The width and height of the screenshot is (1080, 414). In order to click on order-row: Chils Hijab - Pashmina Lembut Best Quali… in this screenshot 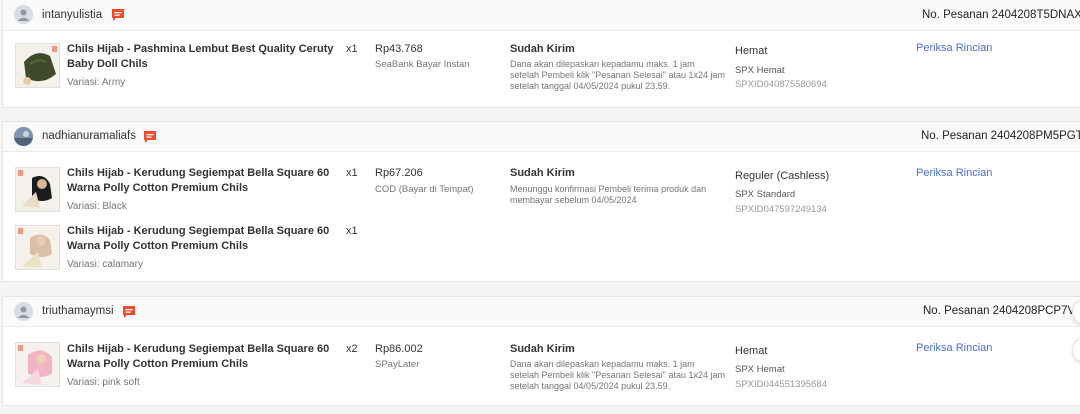, I will do `click(541, 71)`.